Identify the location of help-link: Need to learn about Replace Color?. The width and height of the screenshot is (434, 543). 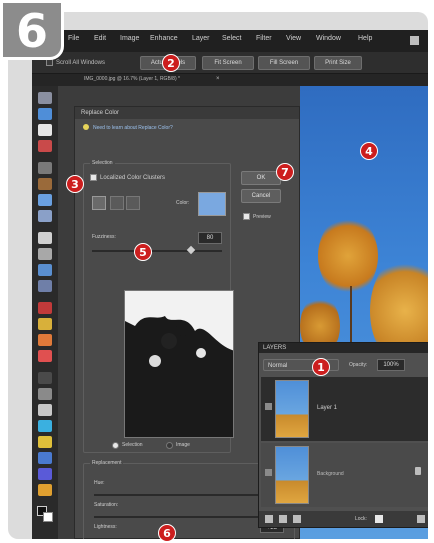
(133, 128).